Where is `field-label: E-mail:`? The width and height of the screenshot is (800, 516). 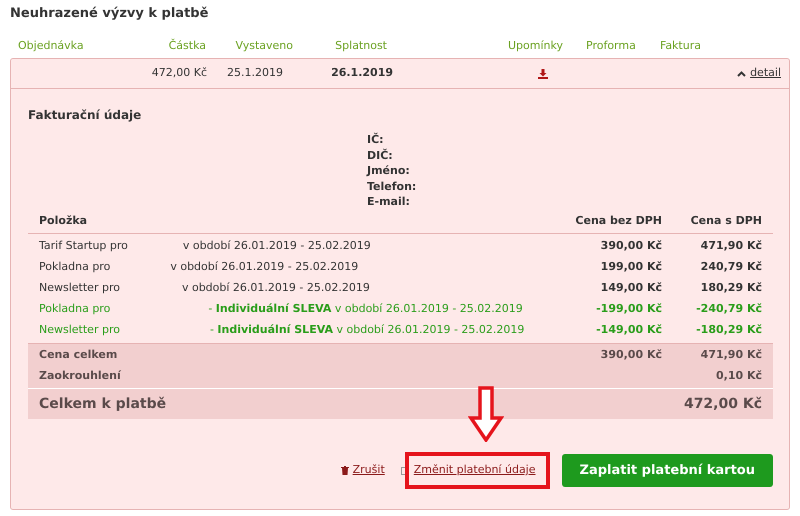
field-label: E-mail: is located at coordinates (388, 202).